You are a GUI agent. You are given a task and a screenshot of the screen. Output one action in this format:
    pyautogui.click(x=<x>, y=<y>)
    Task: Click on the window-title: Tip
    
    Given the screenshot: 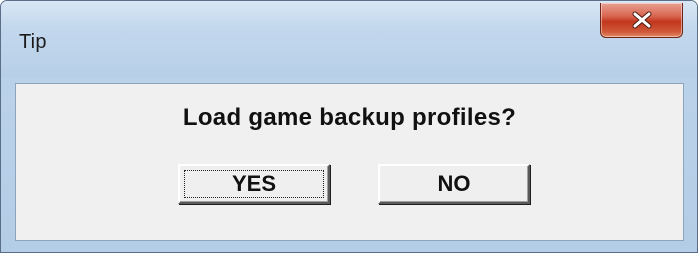 What is the action you would take?
    pyautogui.click(x=33, y=42)
    